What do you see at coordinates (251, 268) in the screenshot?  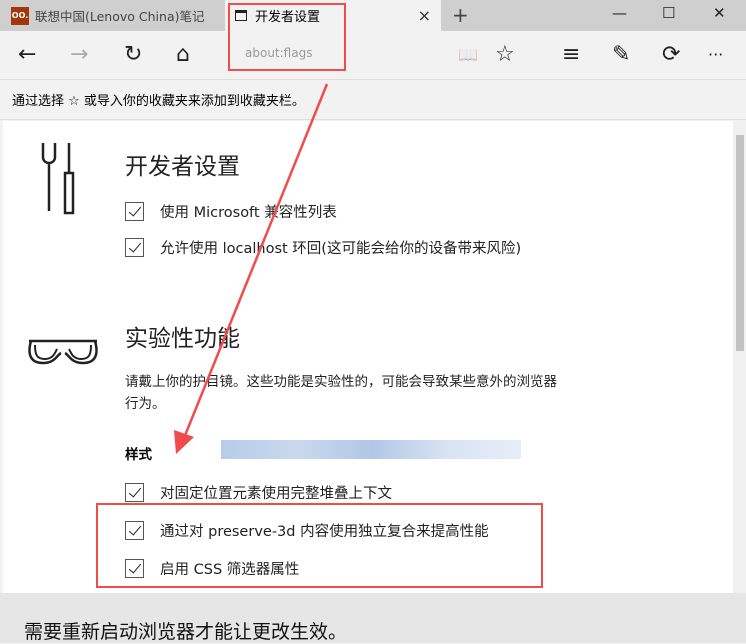 I see `red-arrow-annotation` at bounding box center [251, 268].